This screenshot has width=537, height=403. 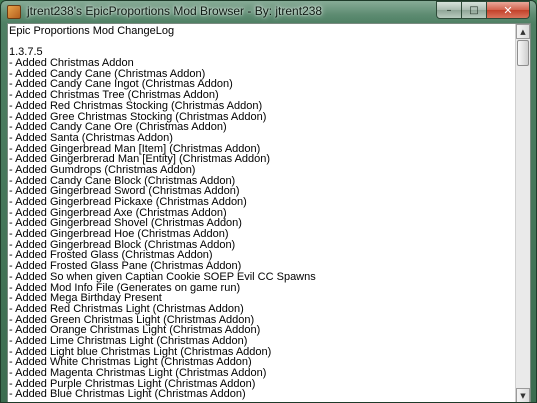 I want to click on app-icon, so click(x=14, y=12).